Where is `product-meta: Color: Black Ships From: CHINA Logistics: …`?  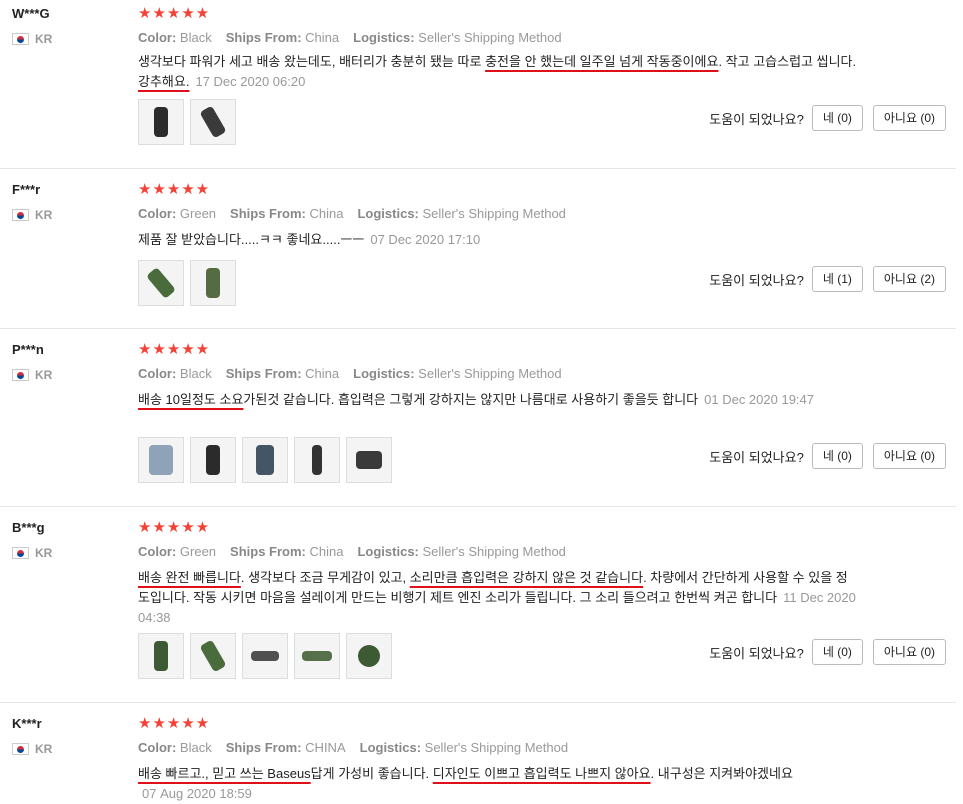
product-meta: Color: Black Ships From: CHINA Logistics: … is located at coordinates (353, 747).